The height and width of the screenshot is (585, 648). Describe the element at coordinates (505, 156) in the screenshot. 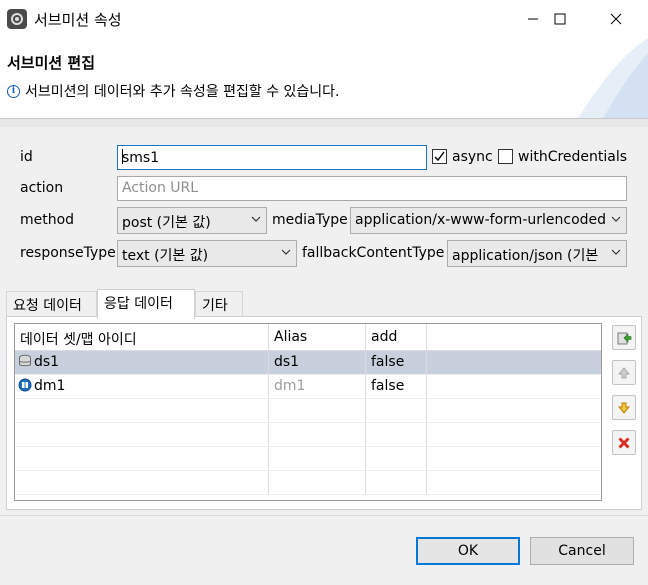

I see `with-credentials-checkbox` at that location.